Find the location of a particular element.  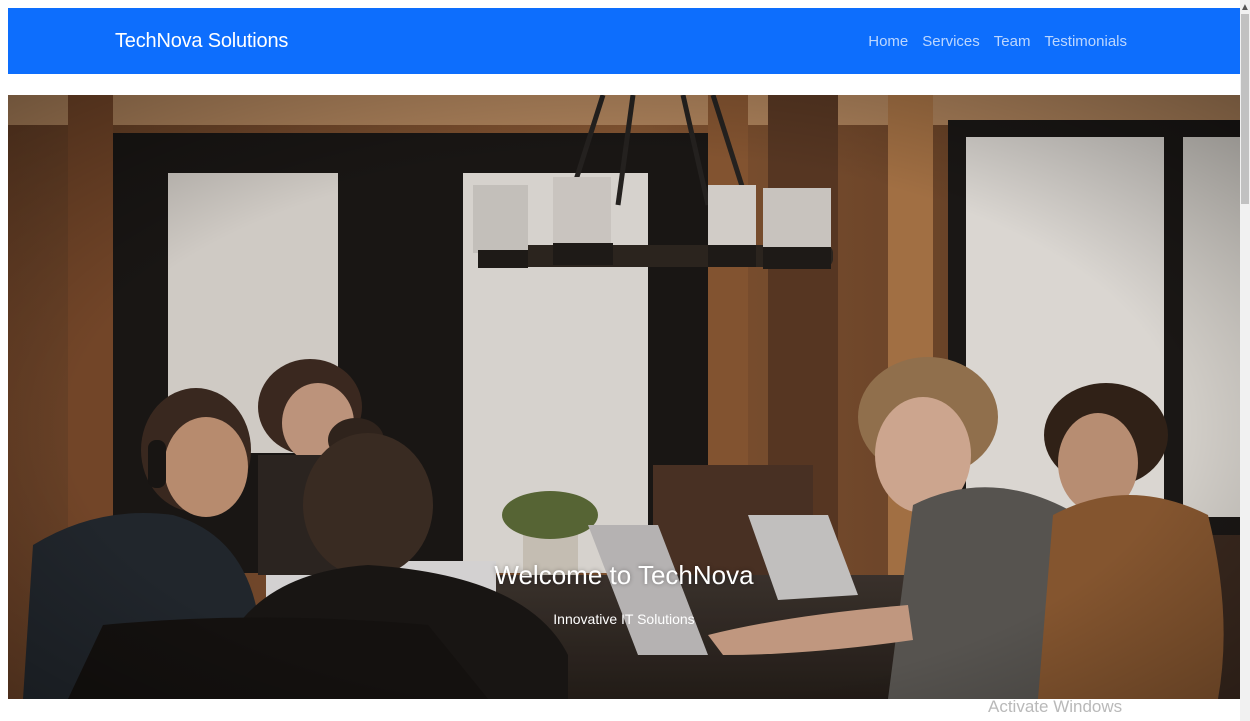

hero-subtitle: Innovative IT Solutions is located at coordinates (624, 619).